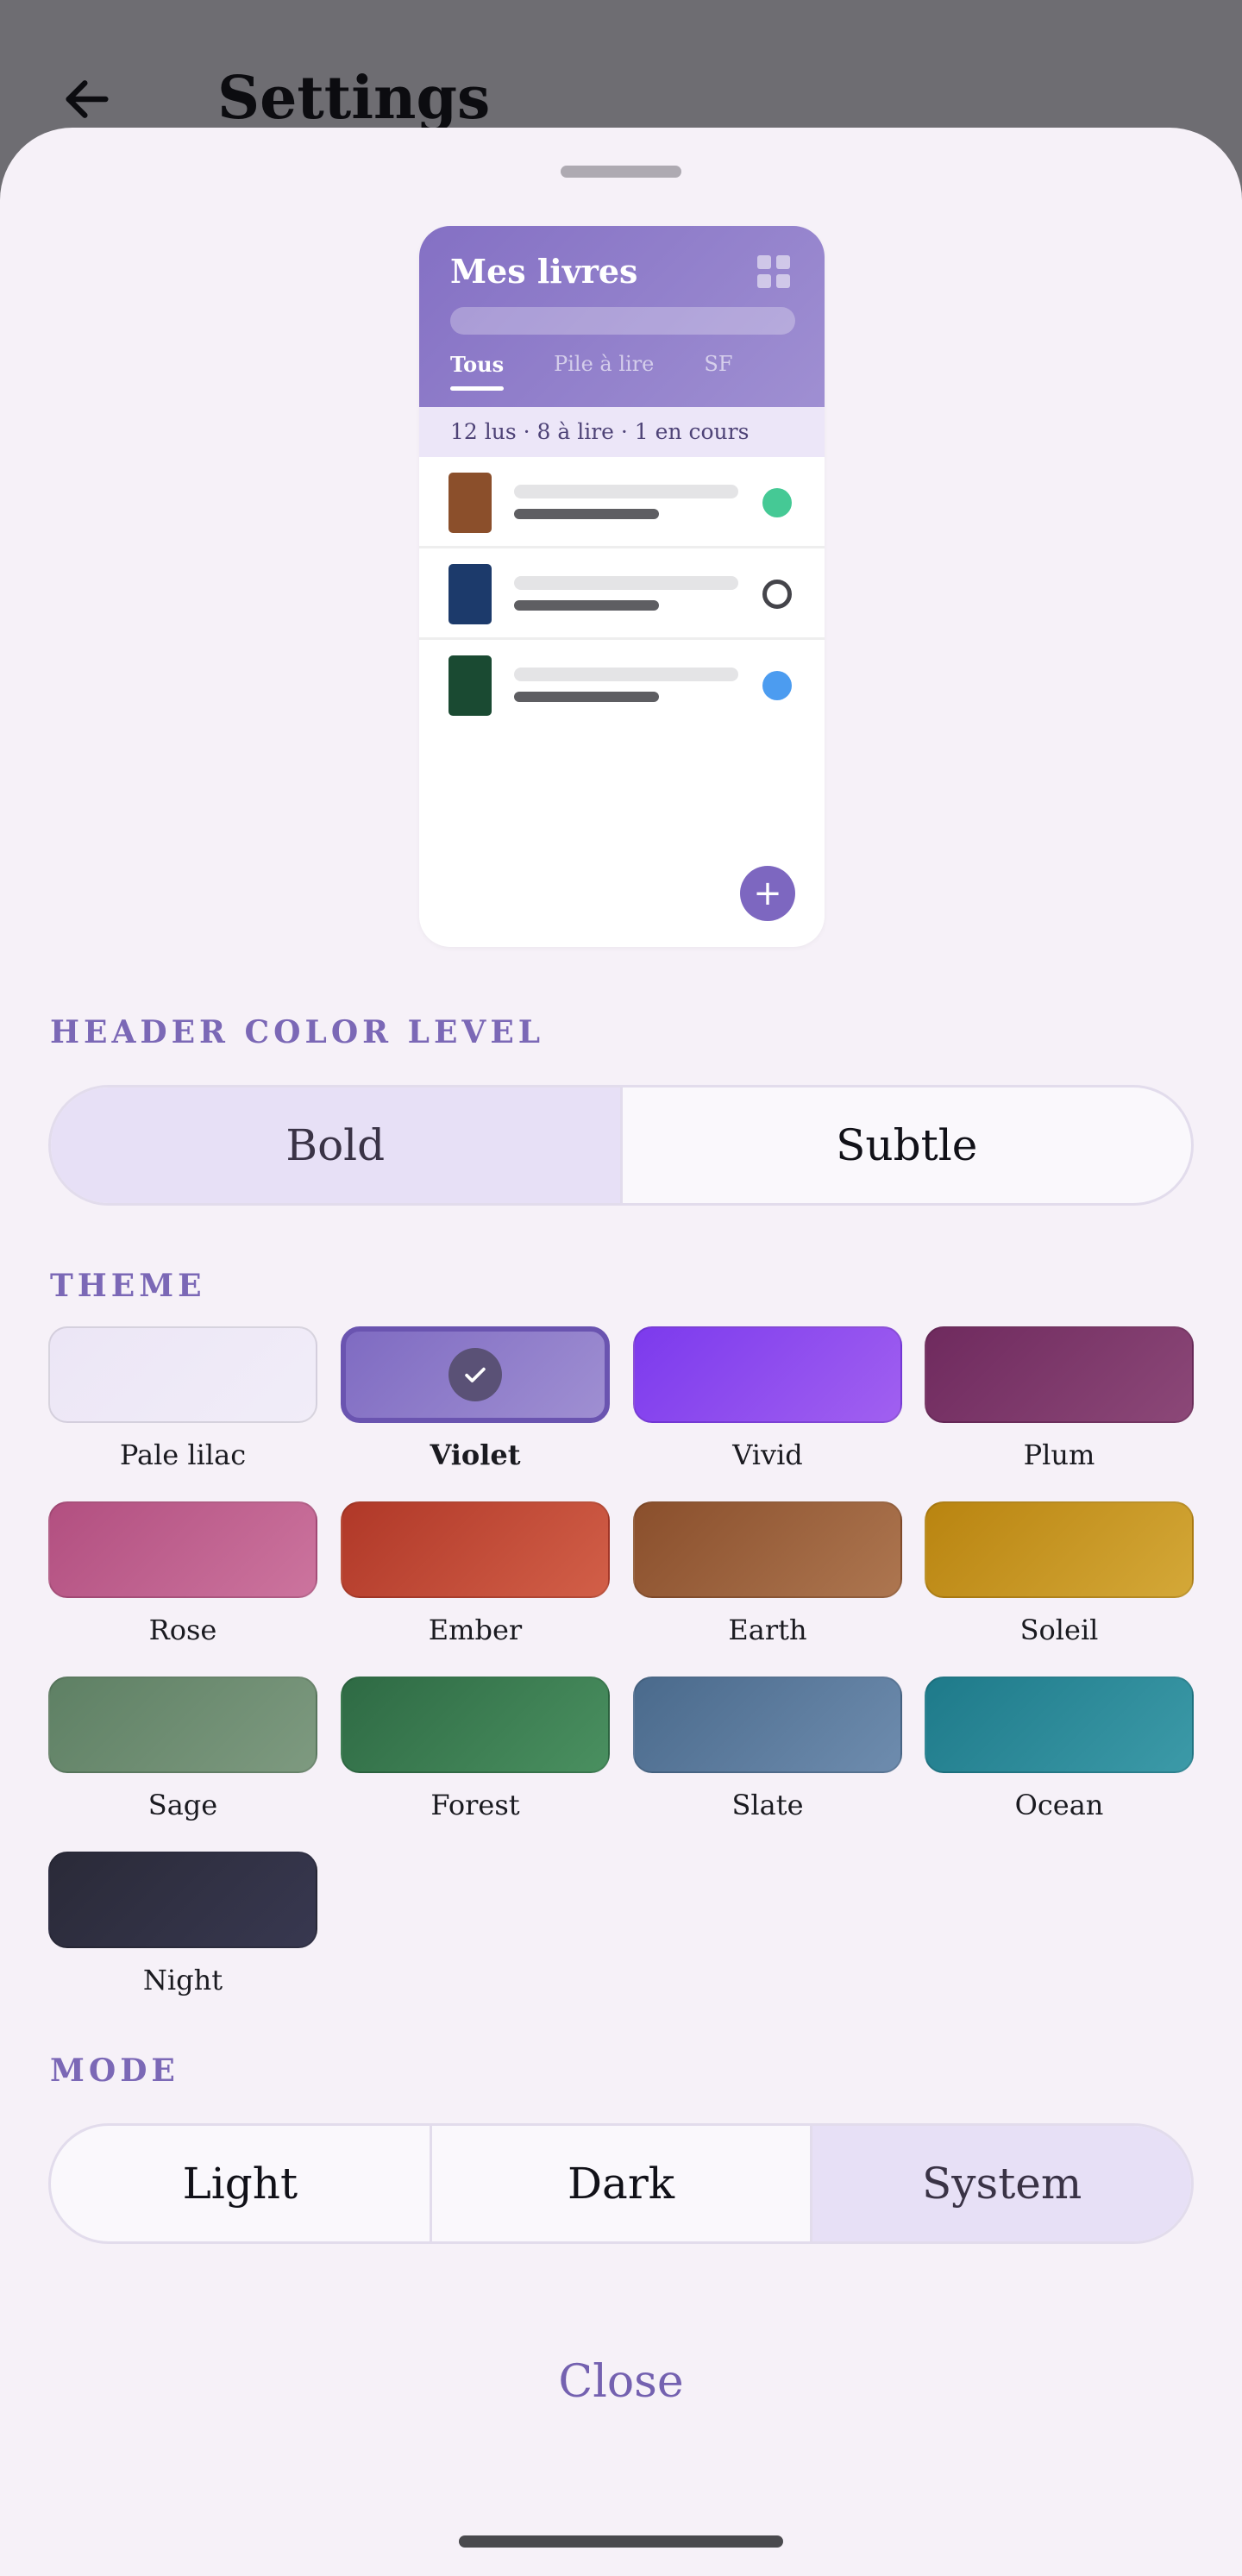  What do you see at coordinates (1059, 1805) in the screenshot?
I see `theme-swatch-label: Ocean` at bounding box center [1059, 1805].